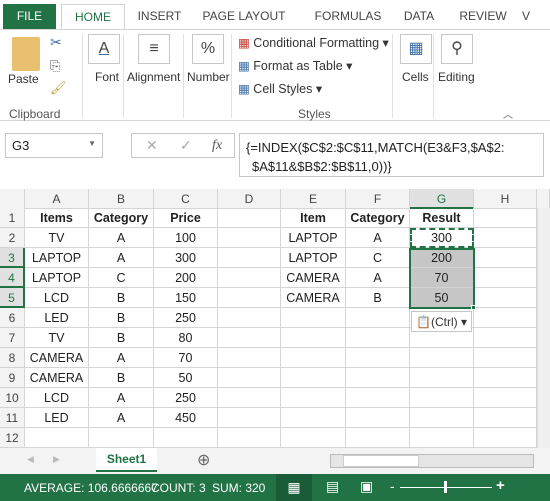  I want to click on cell-B12, so click(121, 438).